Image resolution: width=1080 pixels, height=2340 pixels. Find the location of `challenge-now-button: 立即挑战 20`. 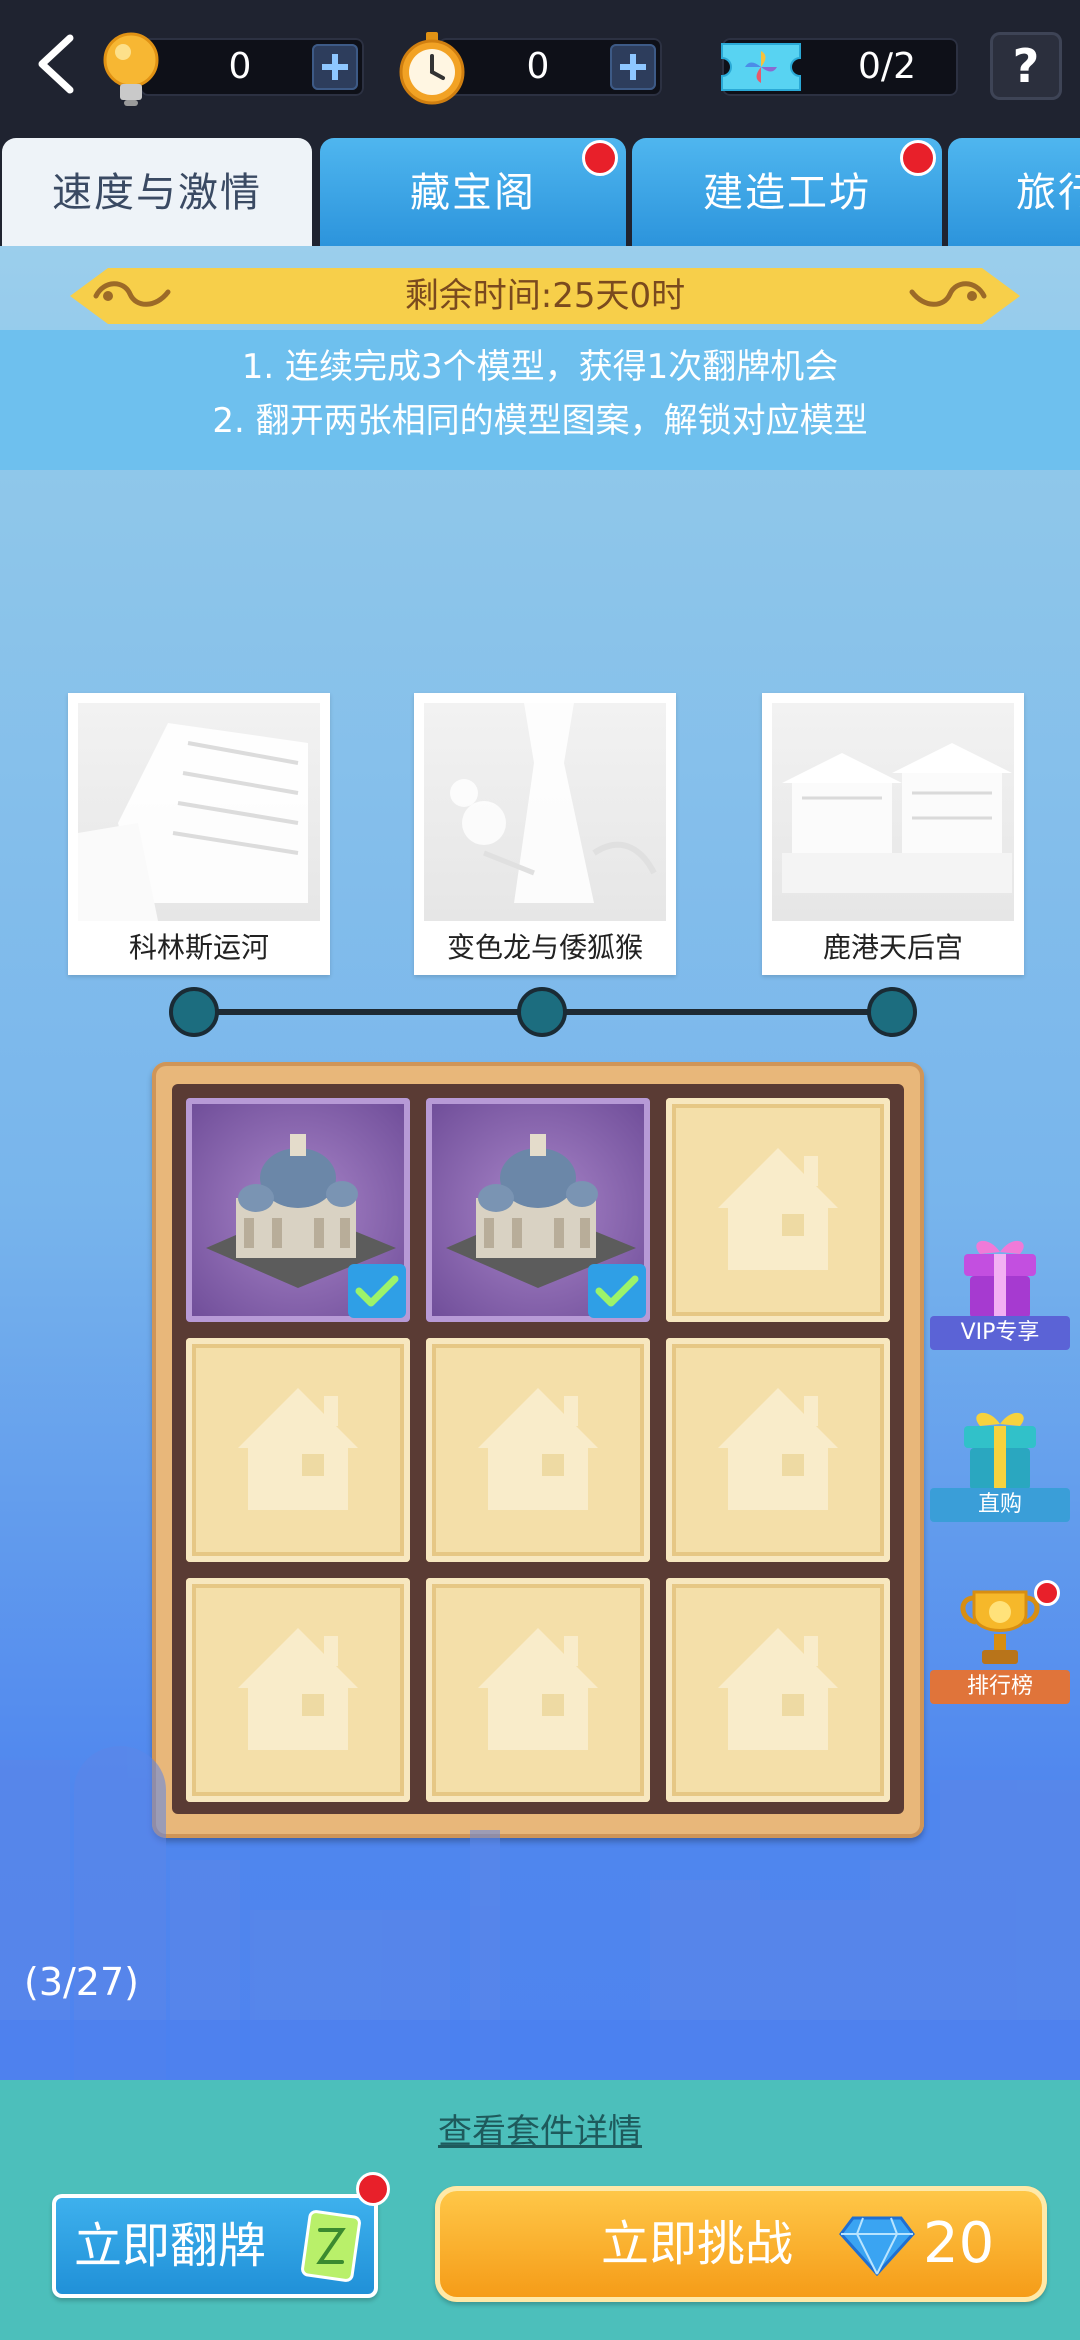

challenge-now-button: 立即挑战 20 is located at coordinates (741, 2244).